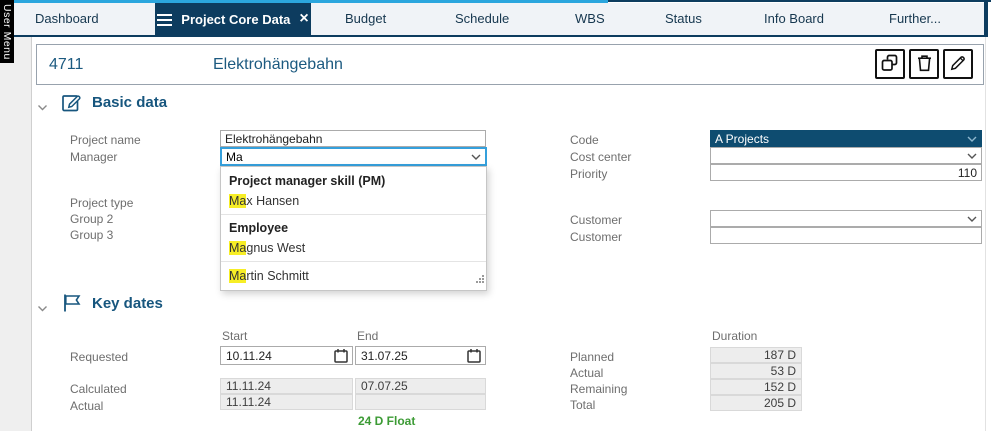 Image resolution: width=991 pixels, height=431 pixels. Describe the element at coordinates (286, 402) in the screenshot. I see `actual-start-field: 11.11.24` at that location.